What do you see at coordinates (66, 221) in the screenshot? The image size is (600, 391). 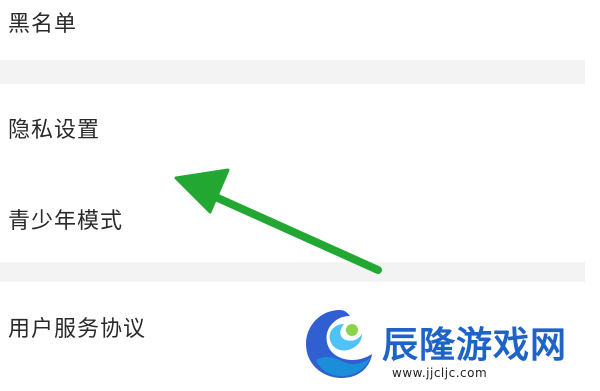 I see `settings-item-label: 青少年模式` at bounding box center [66, 221].